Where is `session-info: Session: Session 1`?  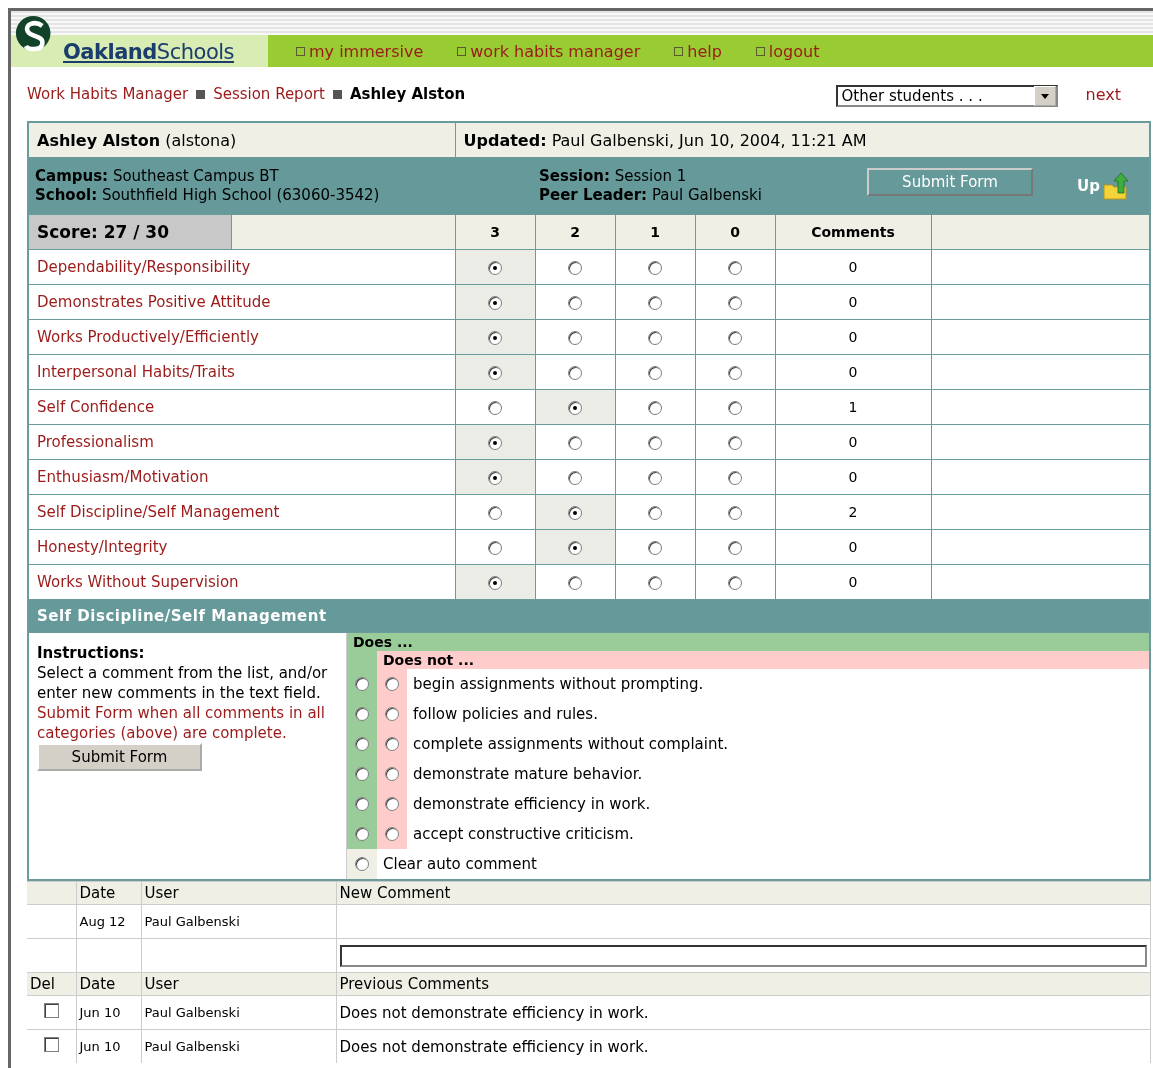
session-info: Session: Session 1 is located at coordinates (613, 176).